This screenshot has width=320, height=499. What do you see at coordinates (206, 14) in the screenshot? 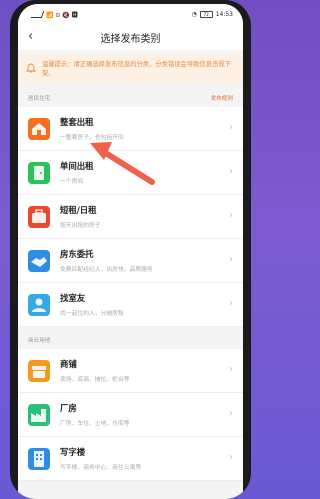
I see `battery-icon: 72` at bounding box center [206, 14].